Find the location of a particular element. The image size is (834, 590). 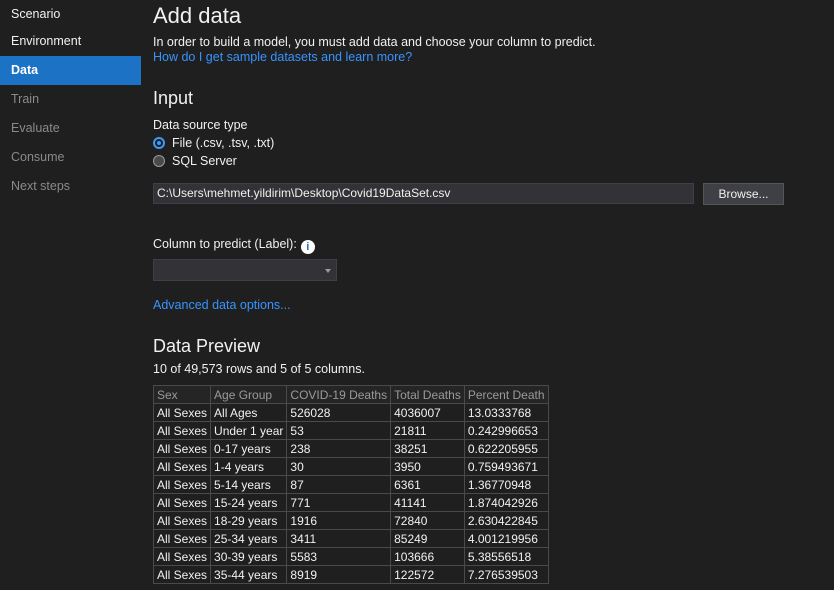

table-cell: 87 is located at coordinates (339, 484).